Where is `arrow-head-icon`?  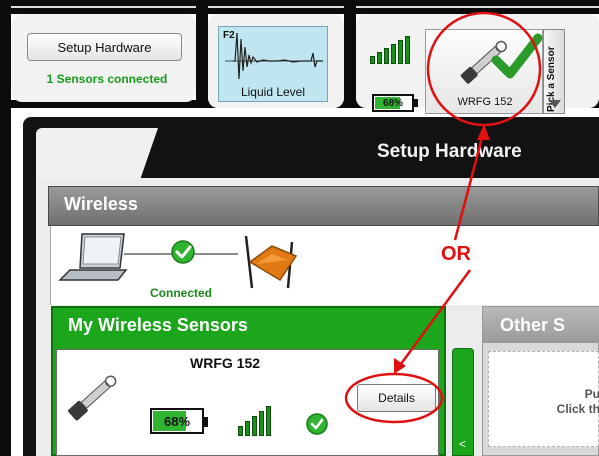 arrow-head-icon is located at coordinates (483, 132).